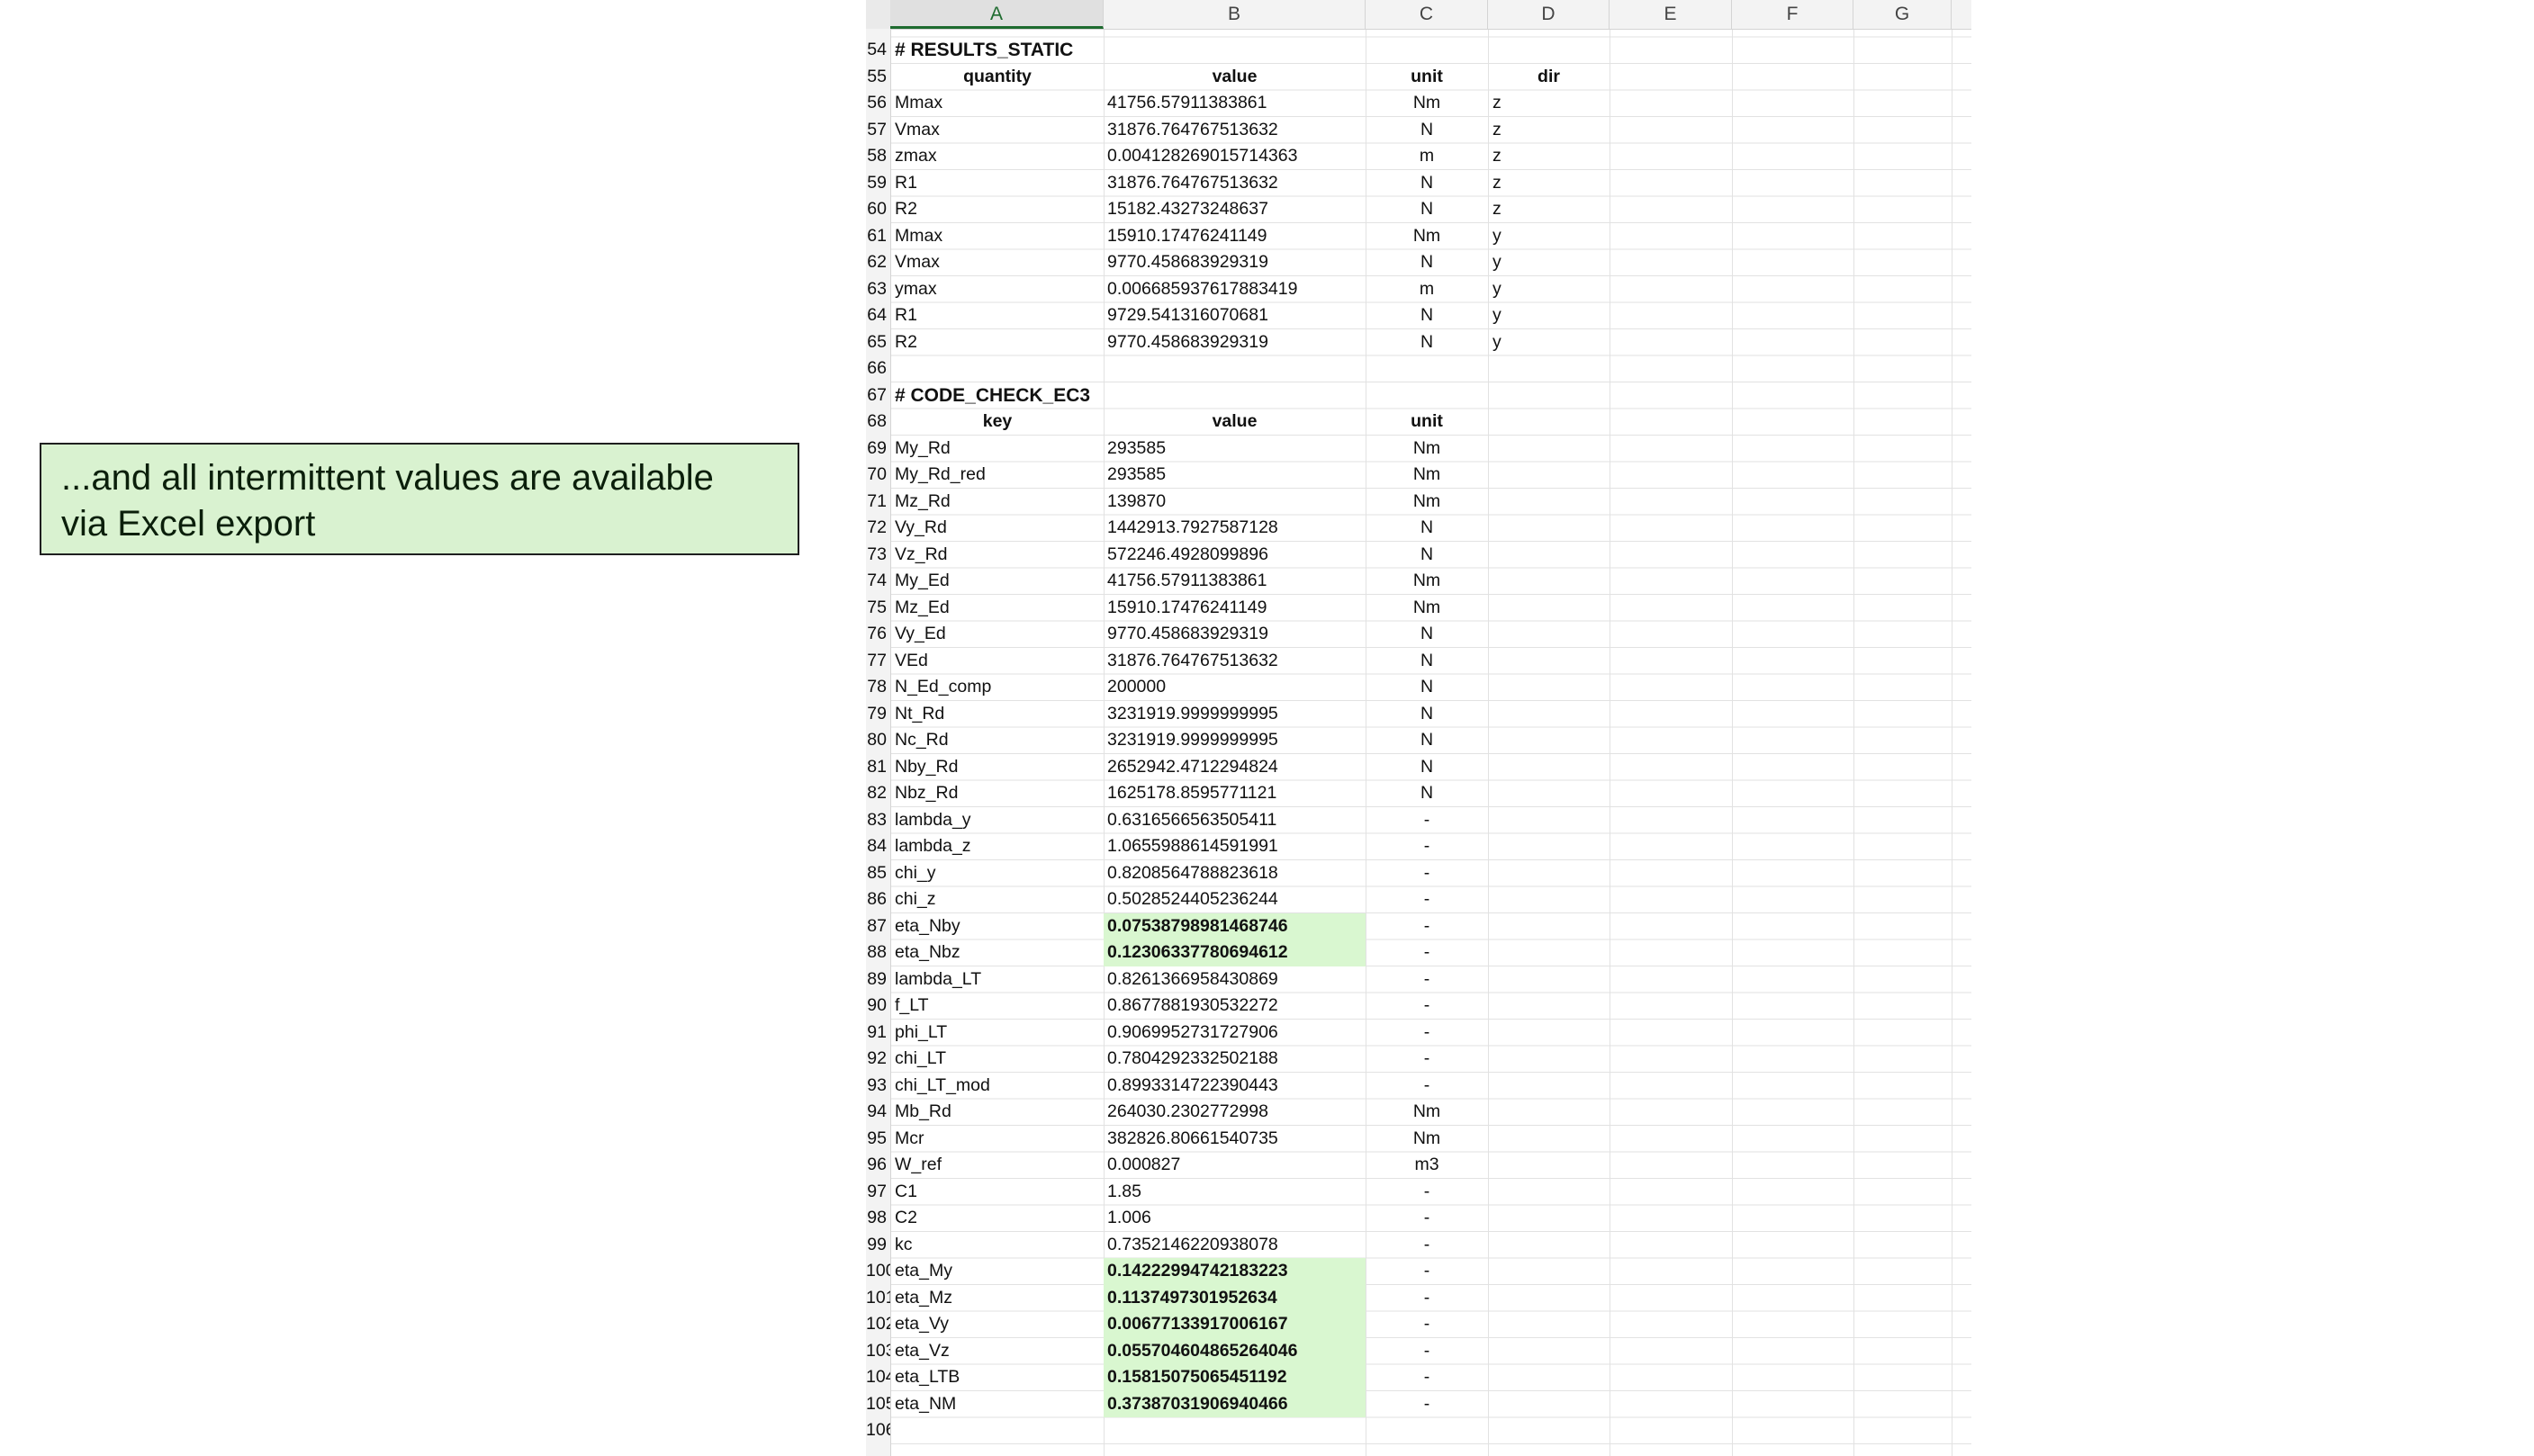 The height and width of the screenshot is (1456, 2534). Describe the element at coordinates (1235, 979) in the screenshot. I see `cell-b: 0.8261366958430869` at that location.